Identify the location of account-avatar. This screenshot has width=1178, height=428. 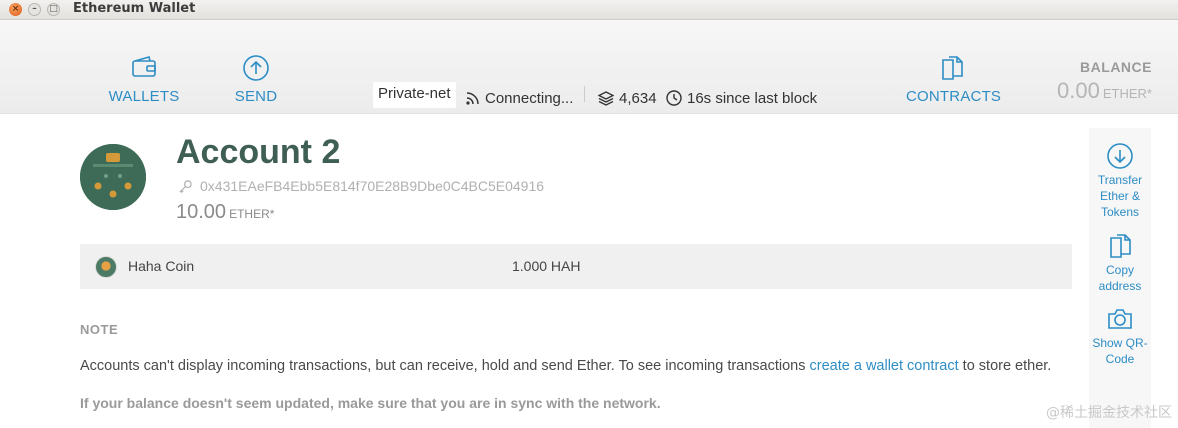
(113, 177).